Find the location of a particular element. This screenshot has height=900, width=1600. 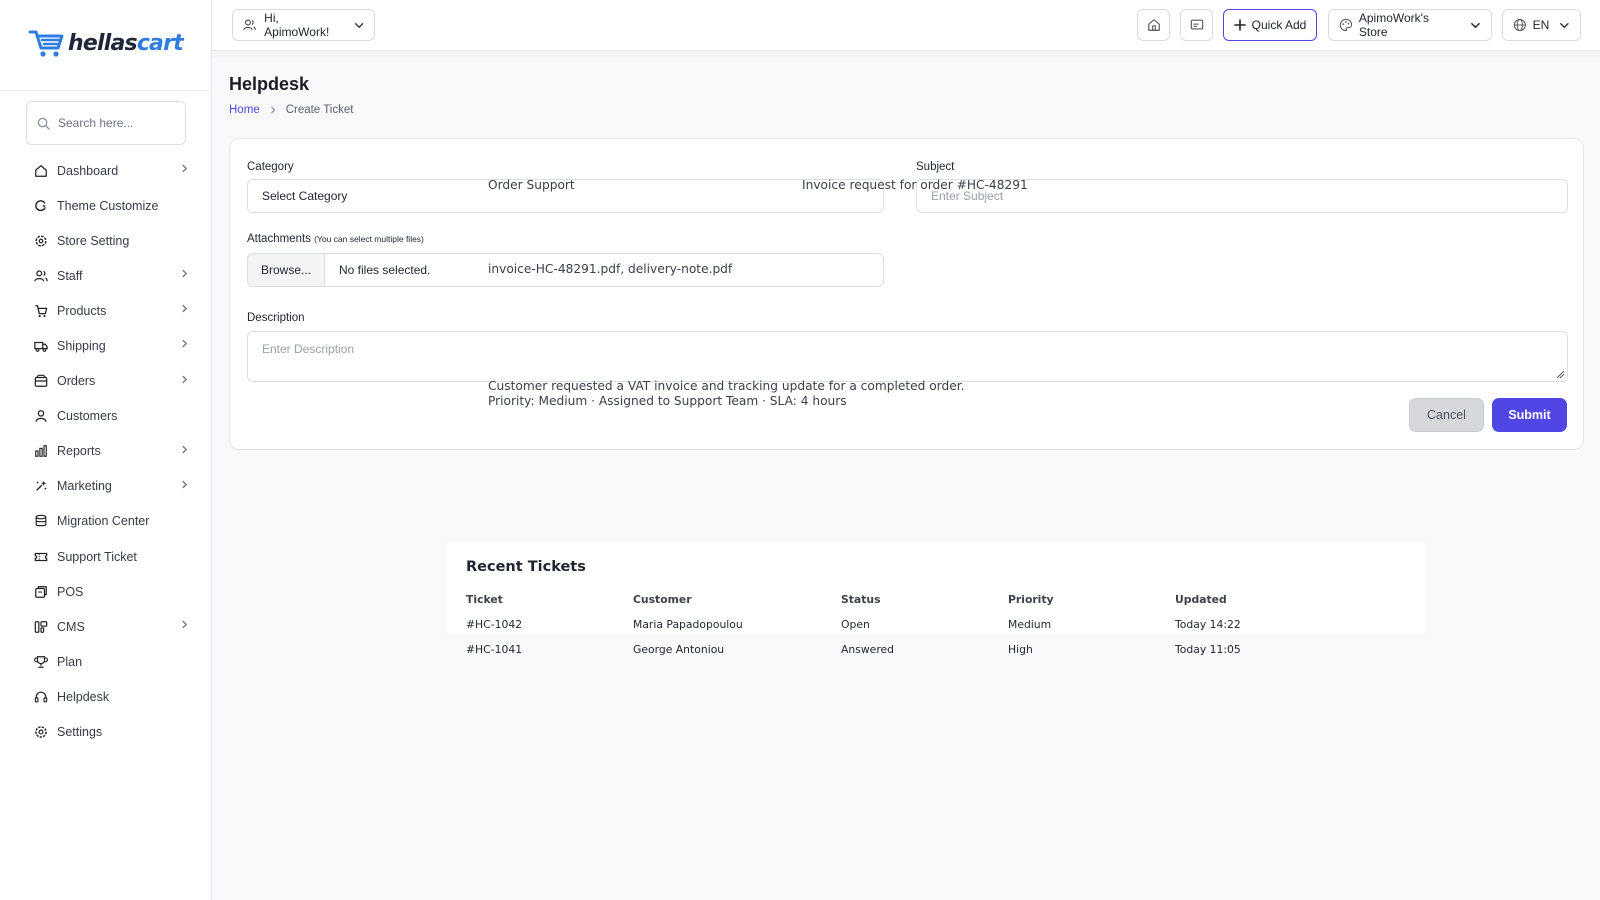

sidebar-item-store-setting: Store Setting is located at coordinates (105, 240).